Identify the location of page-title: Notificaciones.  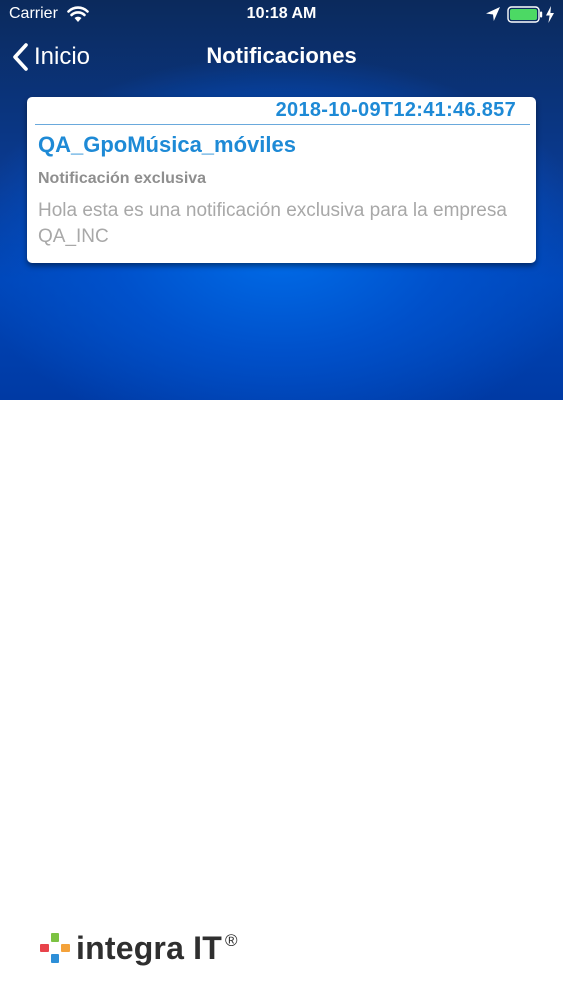
(281, 55).